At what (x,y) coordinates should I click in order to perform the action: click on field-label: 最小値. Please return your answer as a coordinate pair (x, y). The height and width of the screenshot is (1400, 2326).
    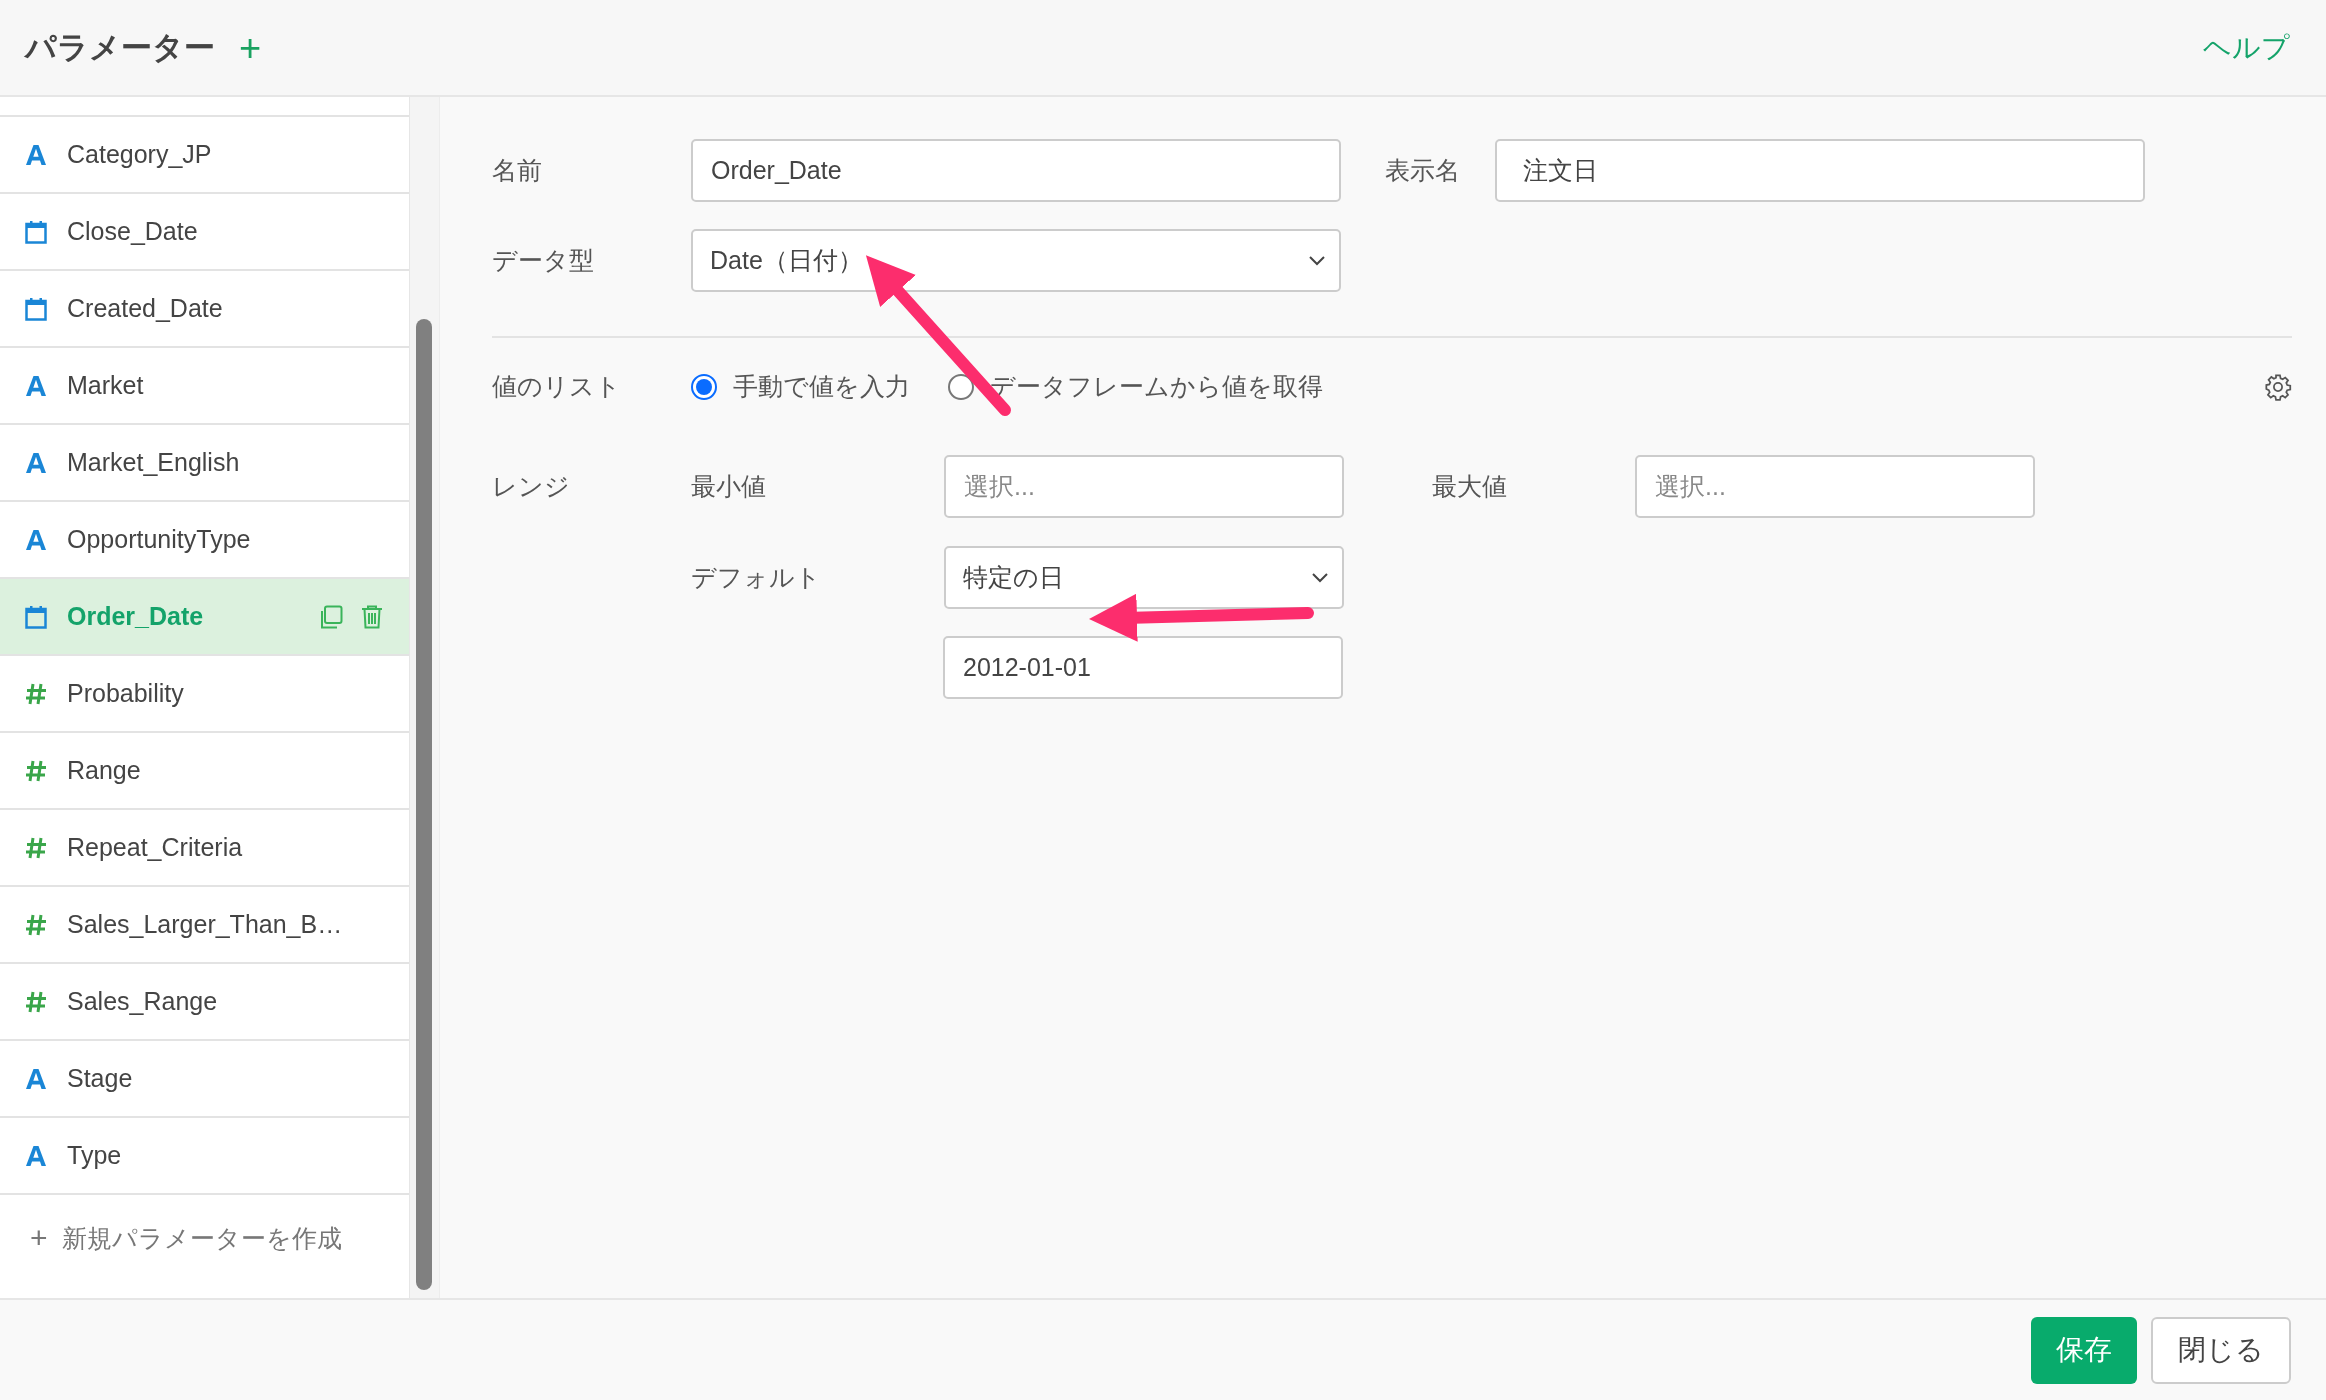
    Looking at the image, I should click on (729, 486).